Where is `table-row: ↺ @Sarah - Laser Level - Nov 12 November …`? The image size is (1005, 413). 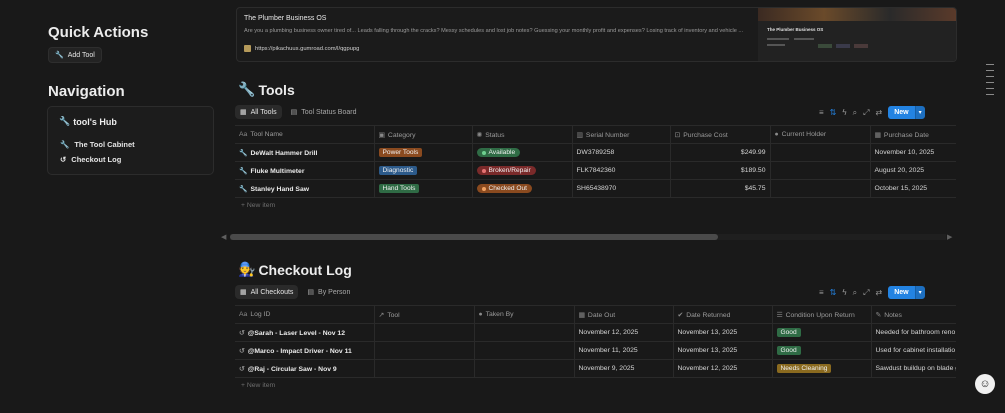 table-row: ↺ @Sarah - Laser Level - Nov 12 November … is located at coordinates (595, 332).